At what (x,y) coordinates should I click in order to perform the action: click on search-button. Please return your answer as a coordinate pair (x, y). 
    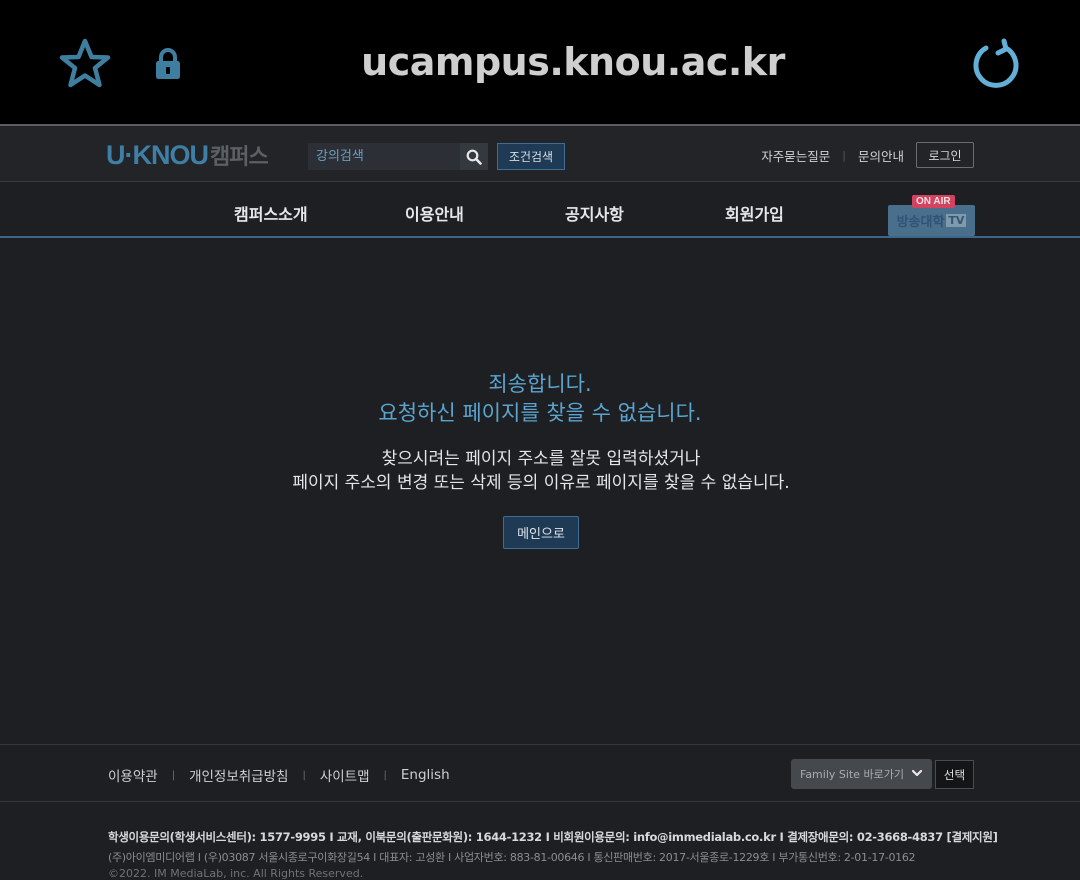
    Looking at the image, I should click on (474, 156).